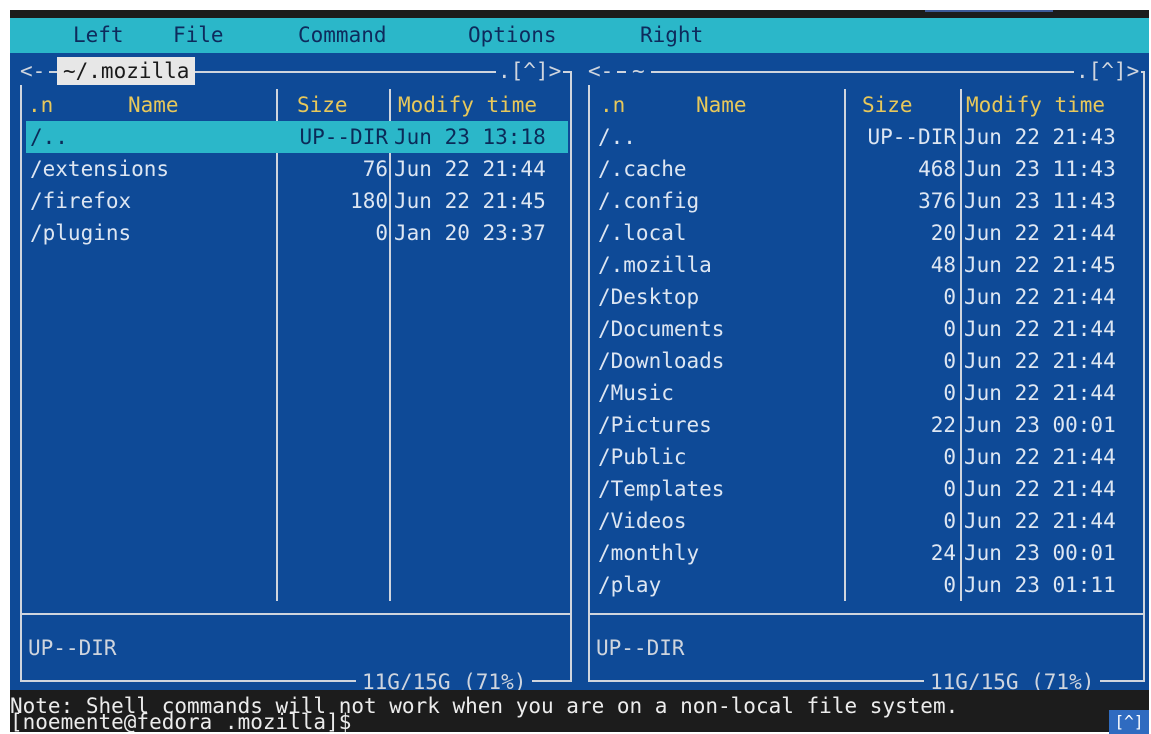  Describe the element at coordinates (943, 265) in the screenshot. I see `file-size: 48` at that location.